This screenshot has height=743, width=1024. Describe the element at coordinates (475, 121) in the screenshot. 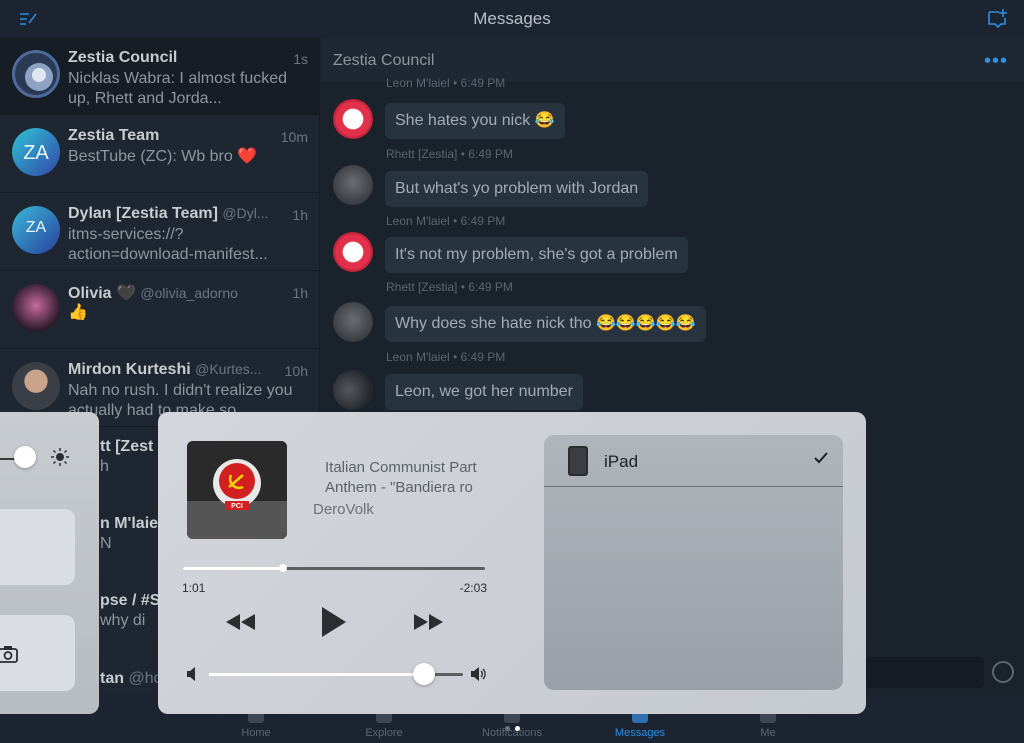

I see `message-bubble: She hates you nick 😂` at that location.